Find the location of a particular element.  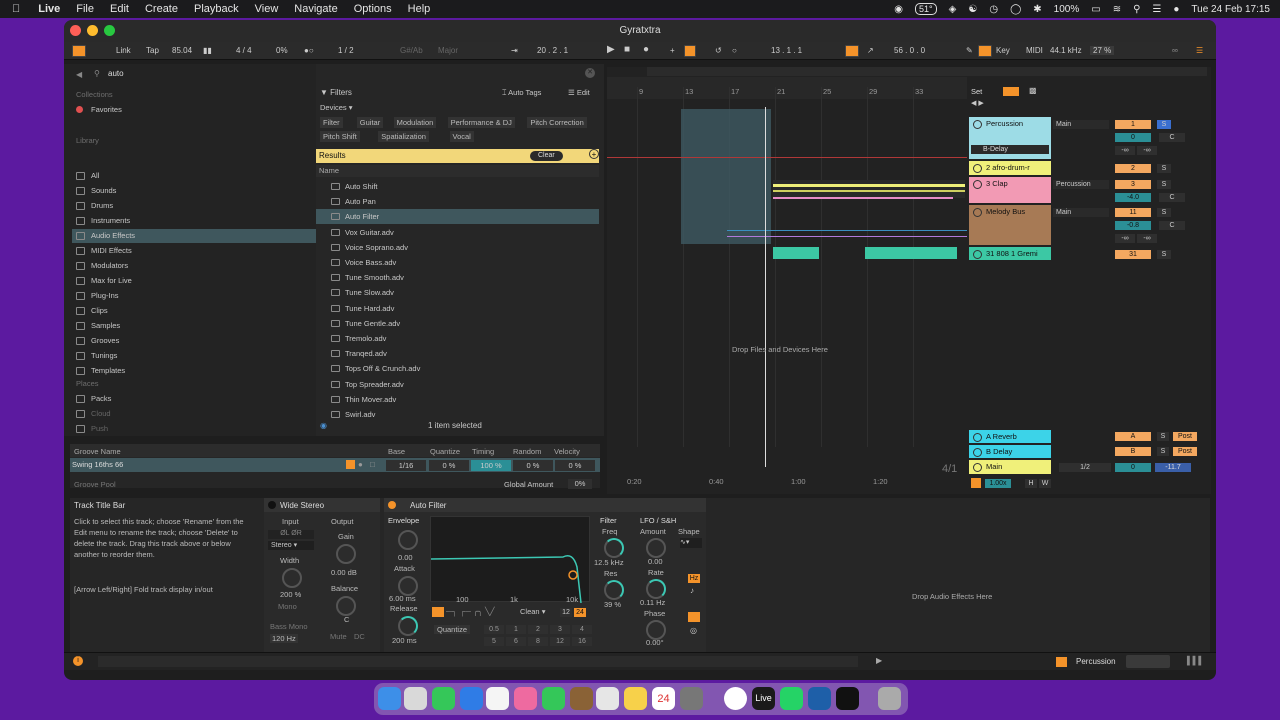

maps-icon is located at coordinates (497, 698).